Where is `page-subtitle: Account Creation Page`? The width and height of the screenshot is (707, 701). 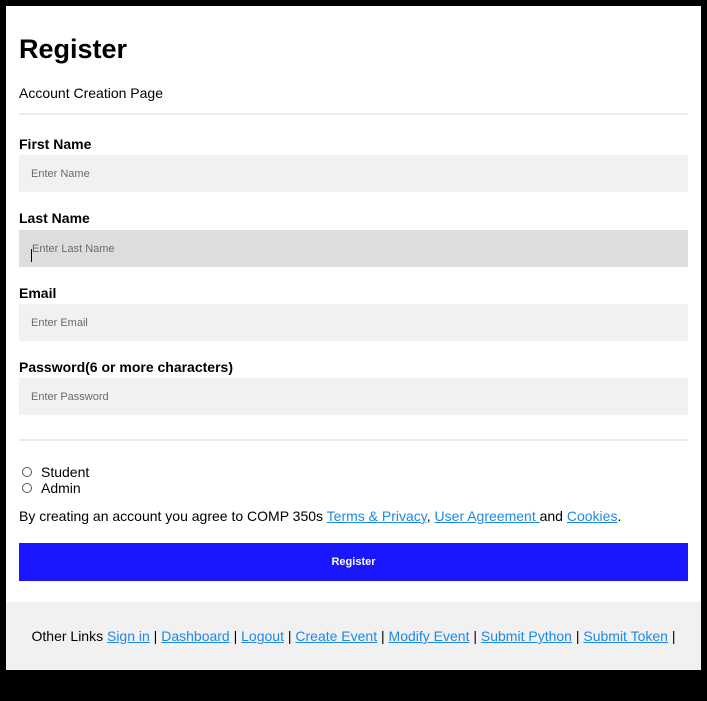 page-subtitle: Account Creation Page is located at coordinates (91, 93).